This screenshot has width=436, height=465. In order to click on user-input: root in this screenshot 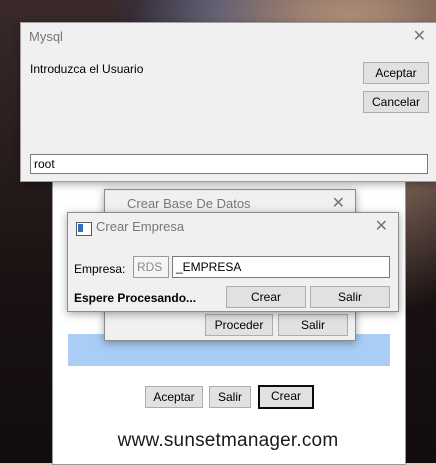, I will do `click(229, 164)`.